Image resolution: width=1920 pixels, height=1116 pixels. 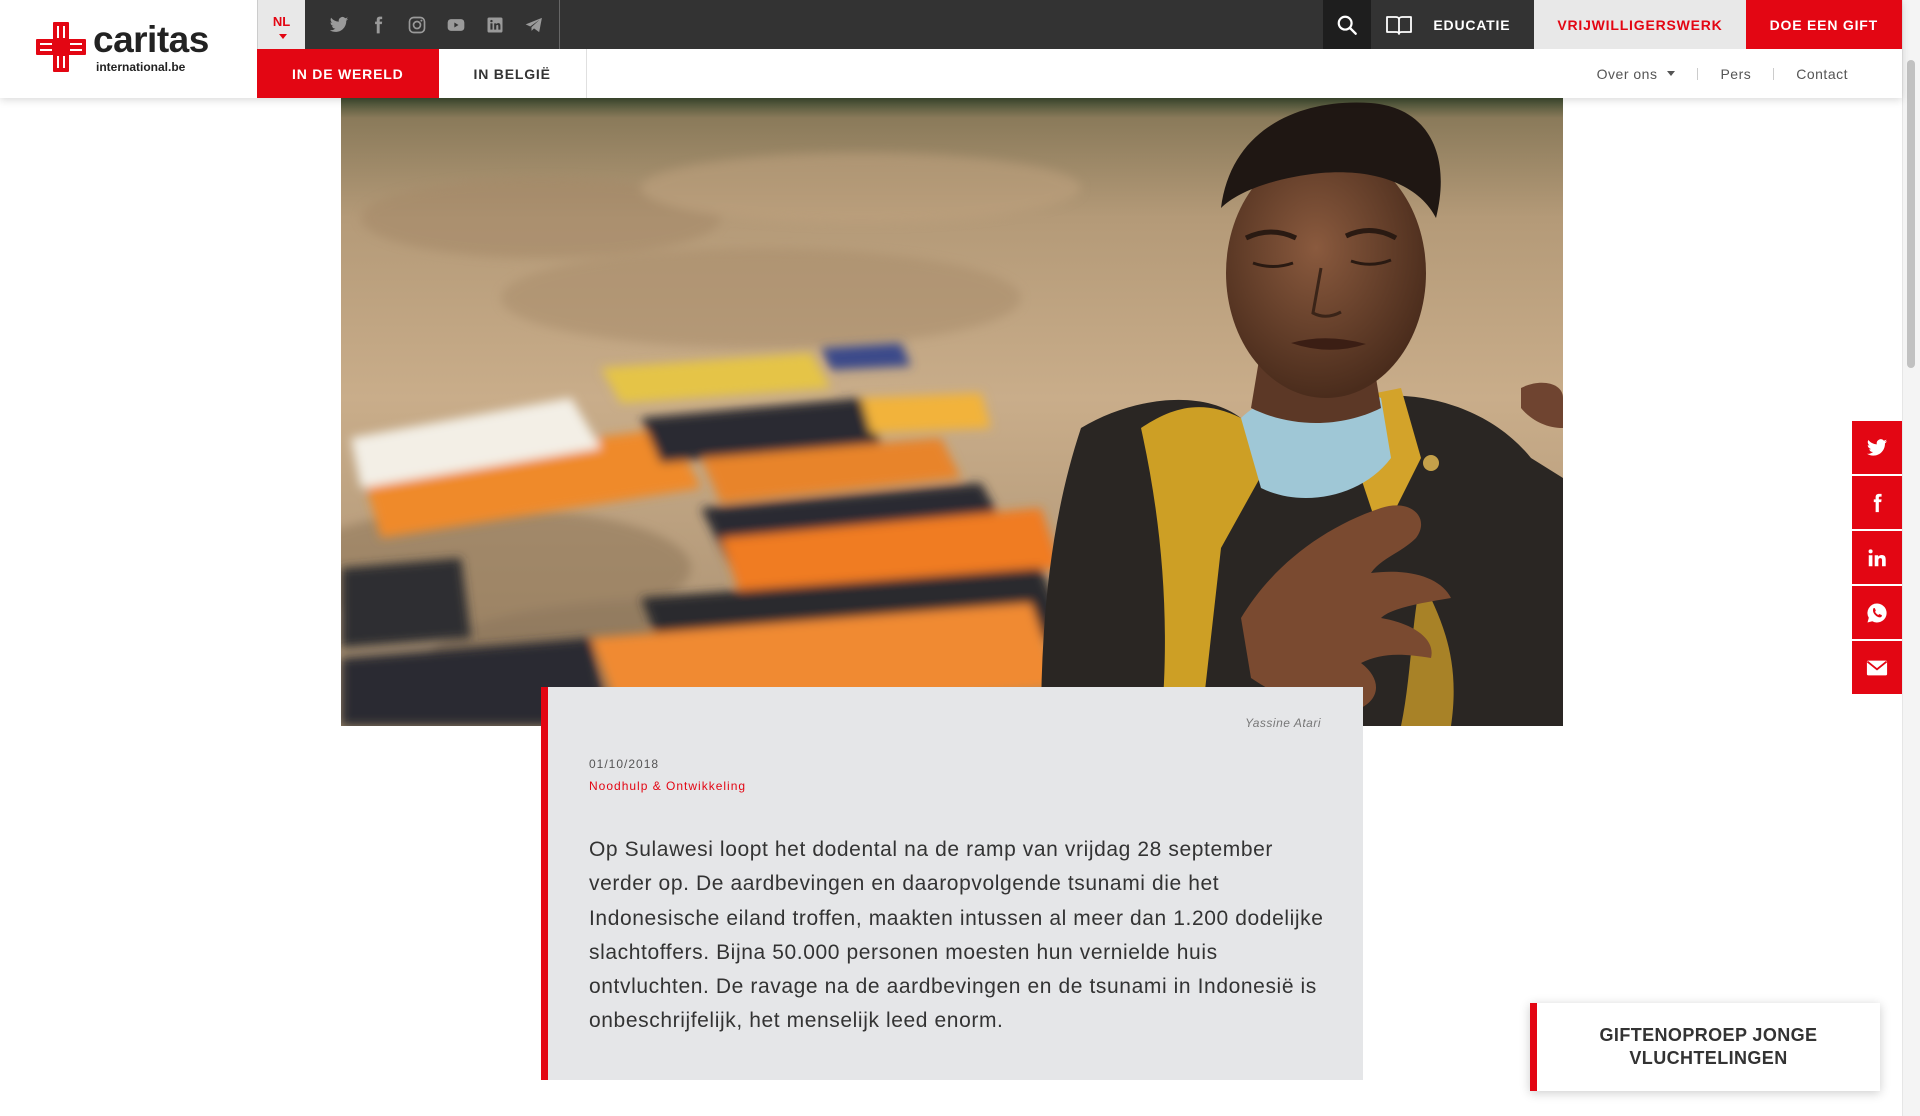 I want to click on article-category-link: Noodhulp & Ontwikkeling, so click(x=667, y=786).